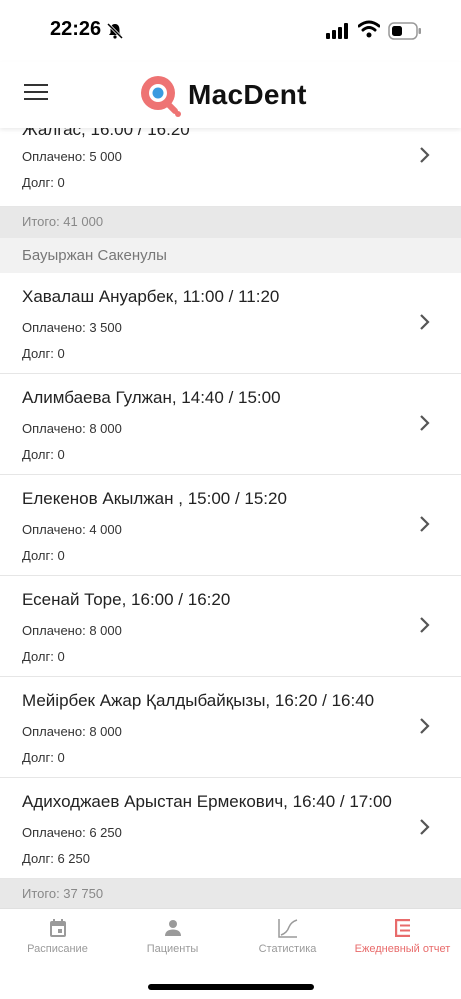 The width and height of the screenshot is (461, 999). I want to click on wifi-icon, so click(369, 29).